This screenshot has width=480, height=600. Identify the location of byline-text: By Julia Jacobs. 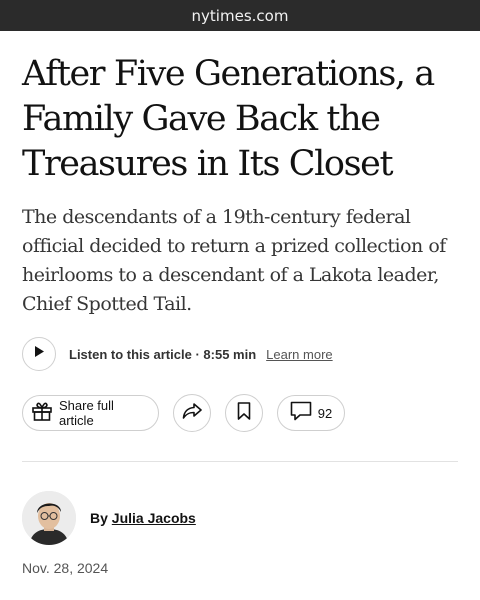
(143, 518).